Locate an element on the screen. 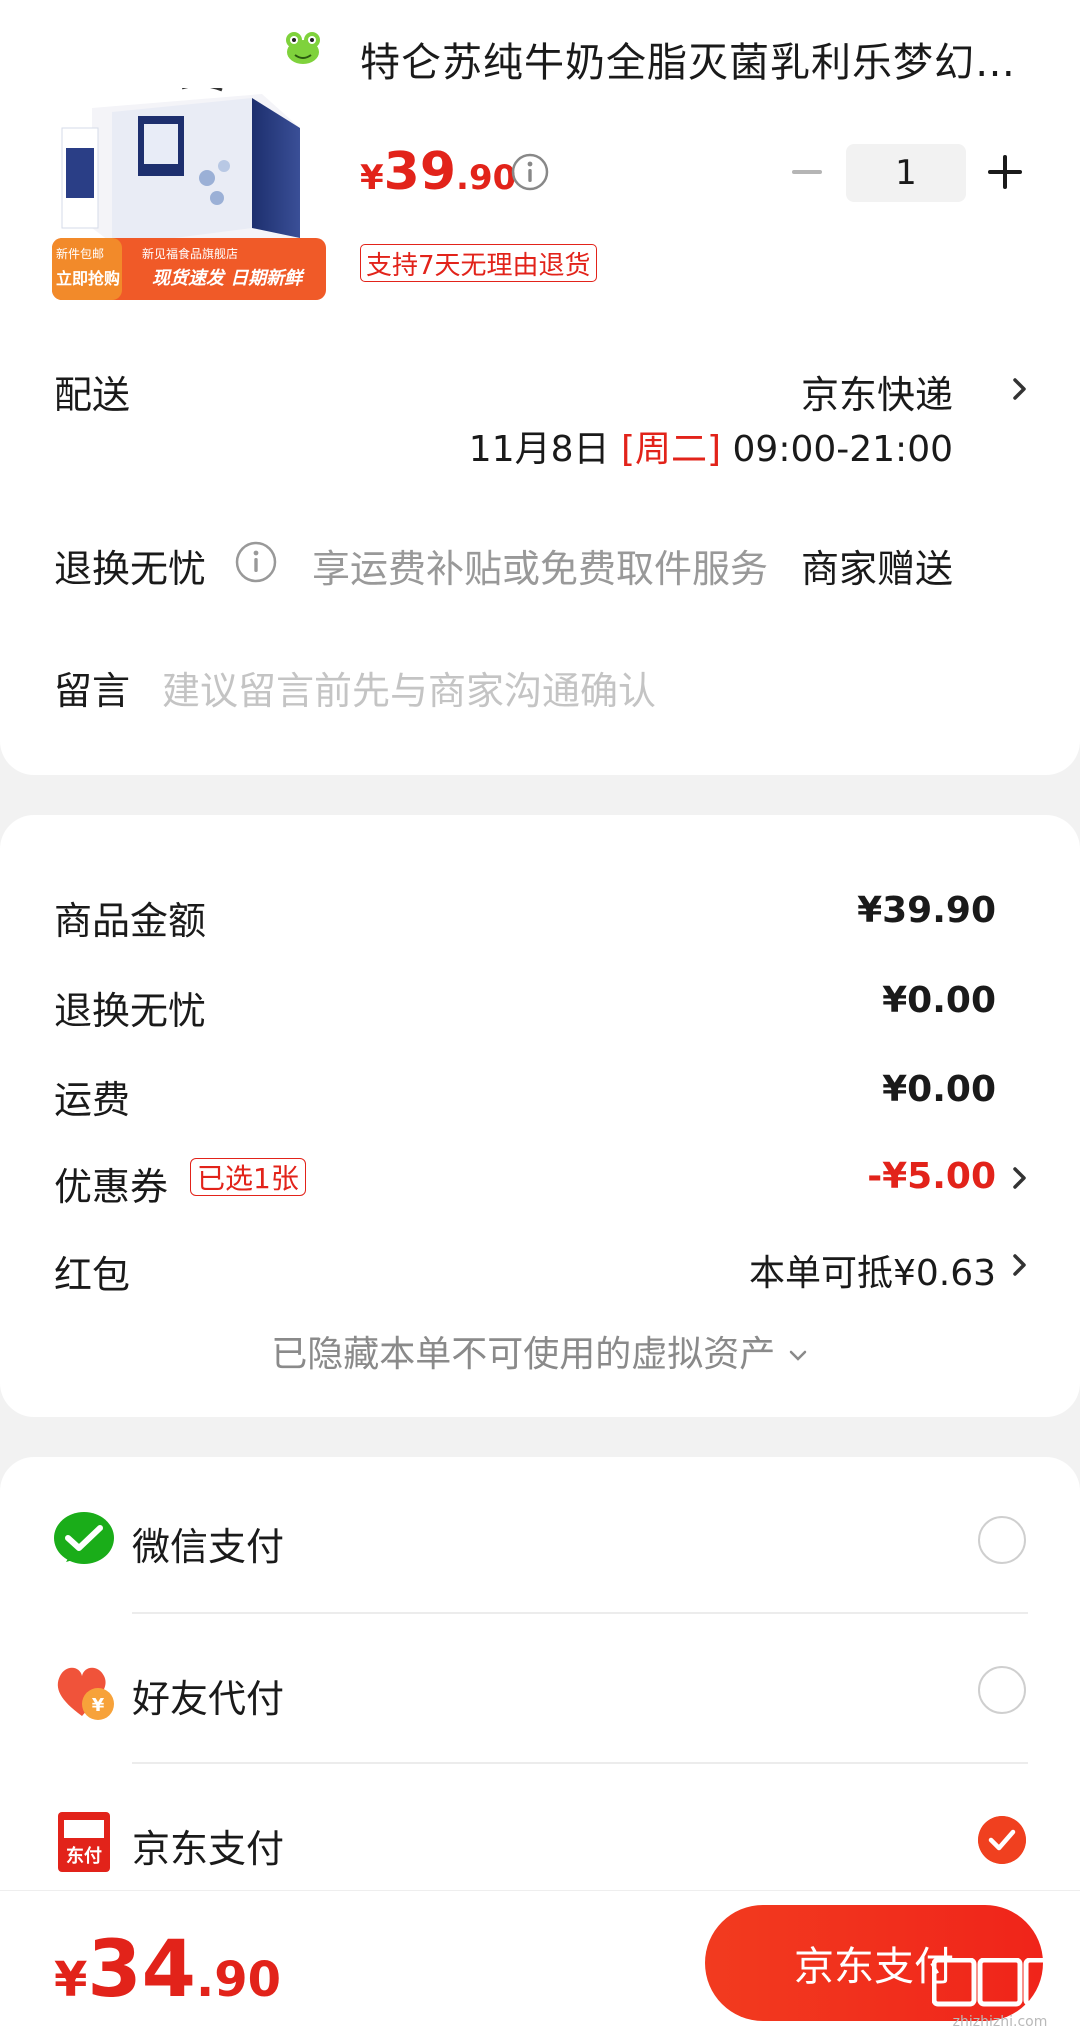 The width and height of the screenshot is (1080, 2039). red-packet-chevron-right-icon is located at coordinates (1020, 1265).